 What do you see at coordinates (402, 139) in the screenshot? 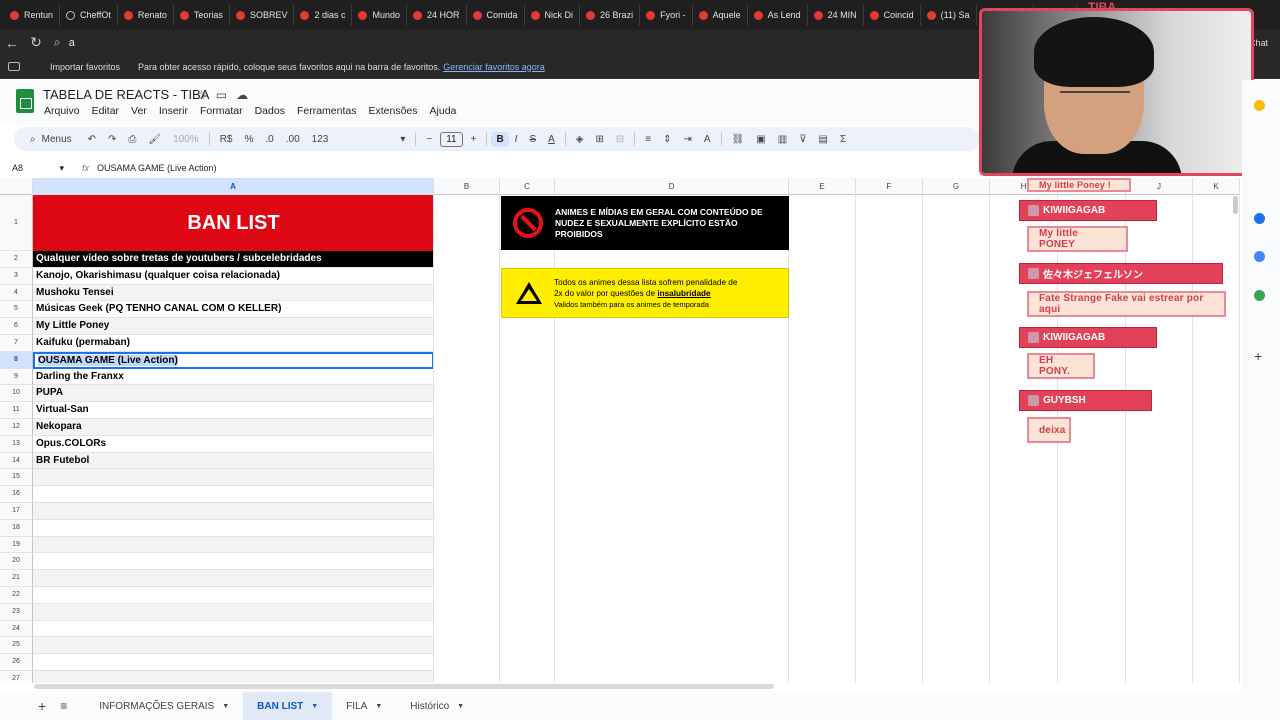
I see `font-dropdown-icon: ▾` at bounding box center [402, 139].